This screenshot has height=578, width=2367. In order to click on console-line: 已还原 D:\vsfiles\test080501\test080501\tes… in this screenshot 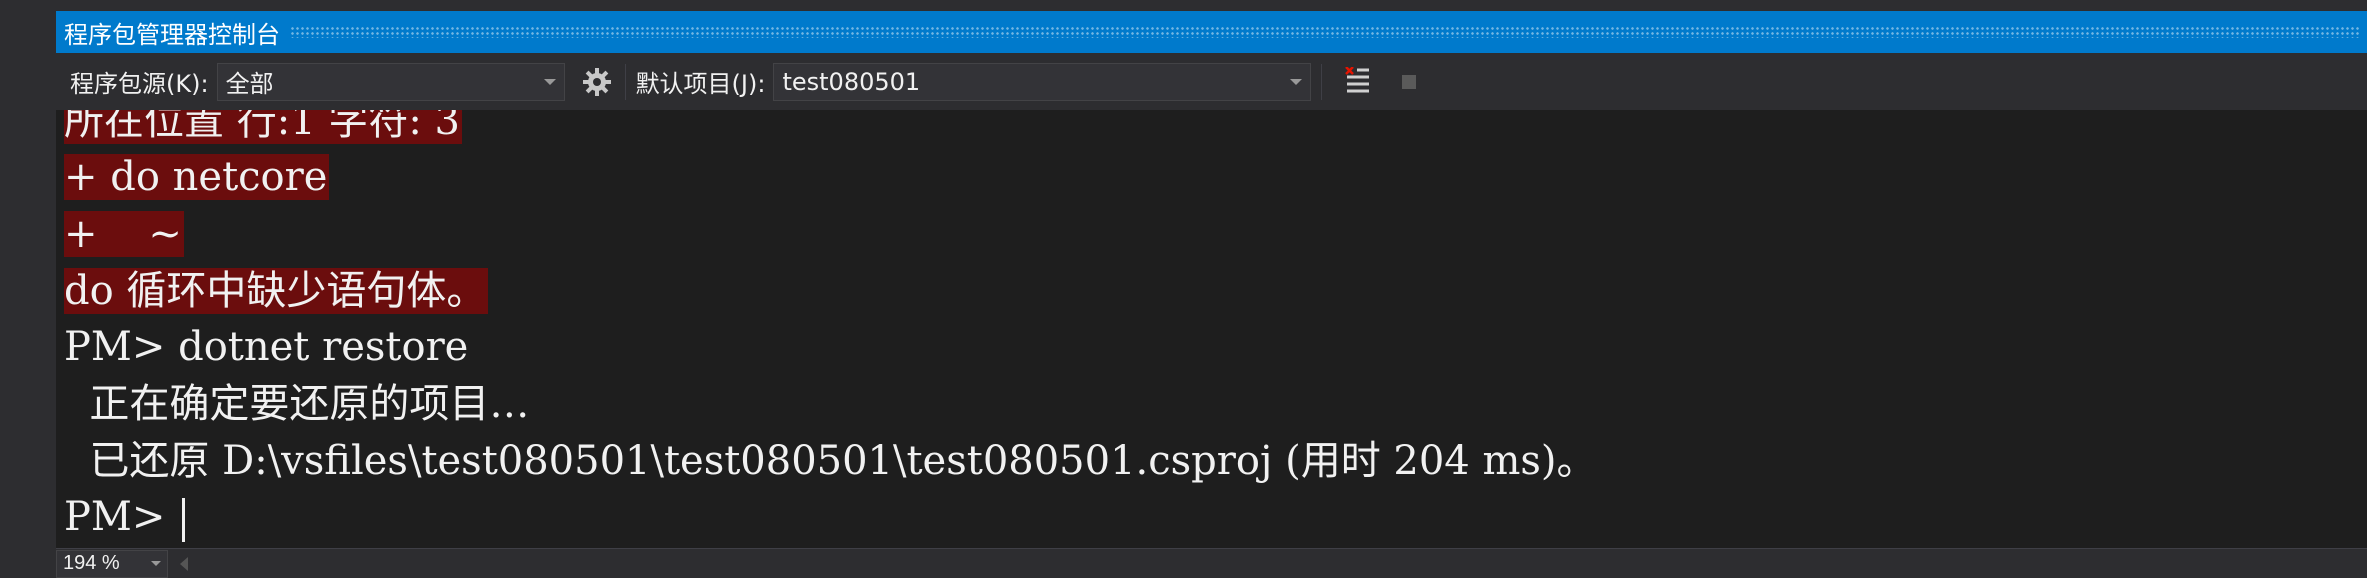, I will do `click(830, 461)`.